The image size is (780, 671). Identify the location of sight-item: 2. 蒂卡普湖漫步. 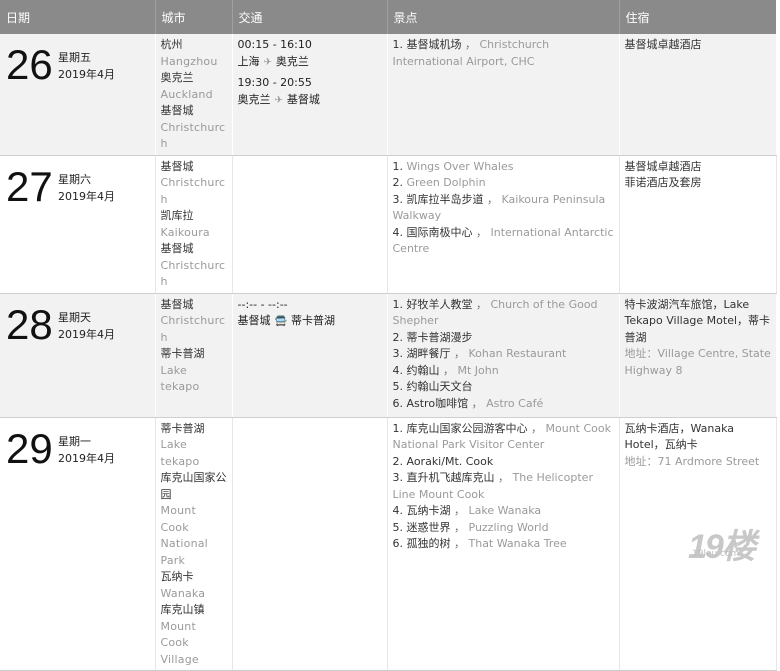
(504, 338).